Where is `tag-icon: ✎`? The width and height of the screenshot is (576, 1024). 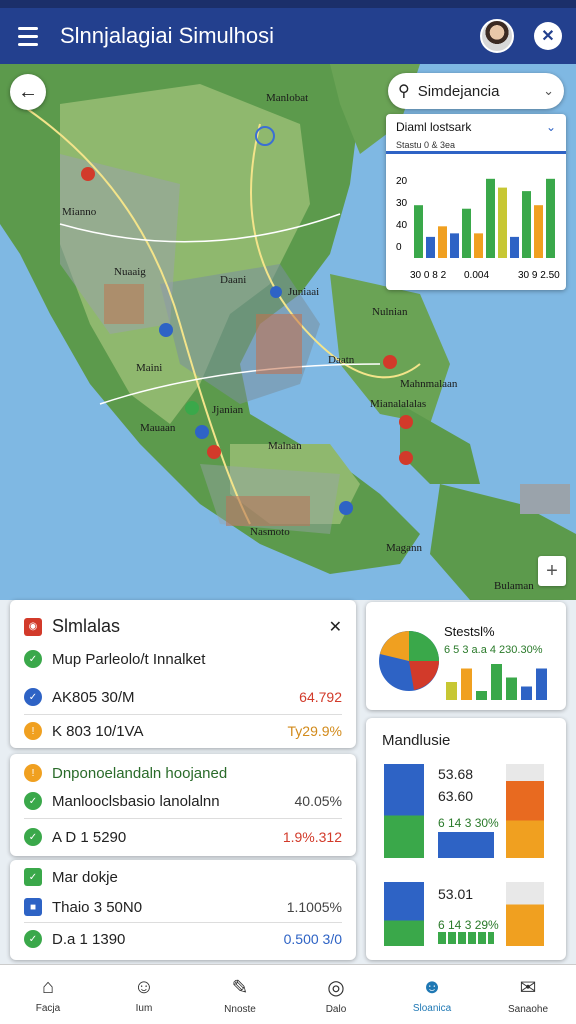 tag-icon: ✎ is located at coordinates (240, 987).